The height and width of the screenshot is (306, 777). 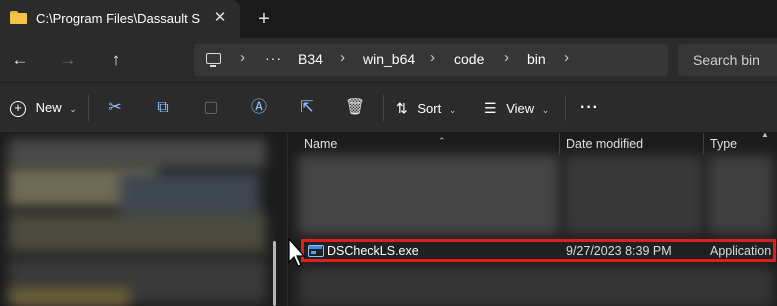 I want to click on rename-icon: Ⓐ, so click(x=259, y=108).